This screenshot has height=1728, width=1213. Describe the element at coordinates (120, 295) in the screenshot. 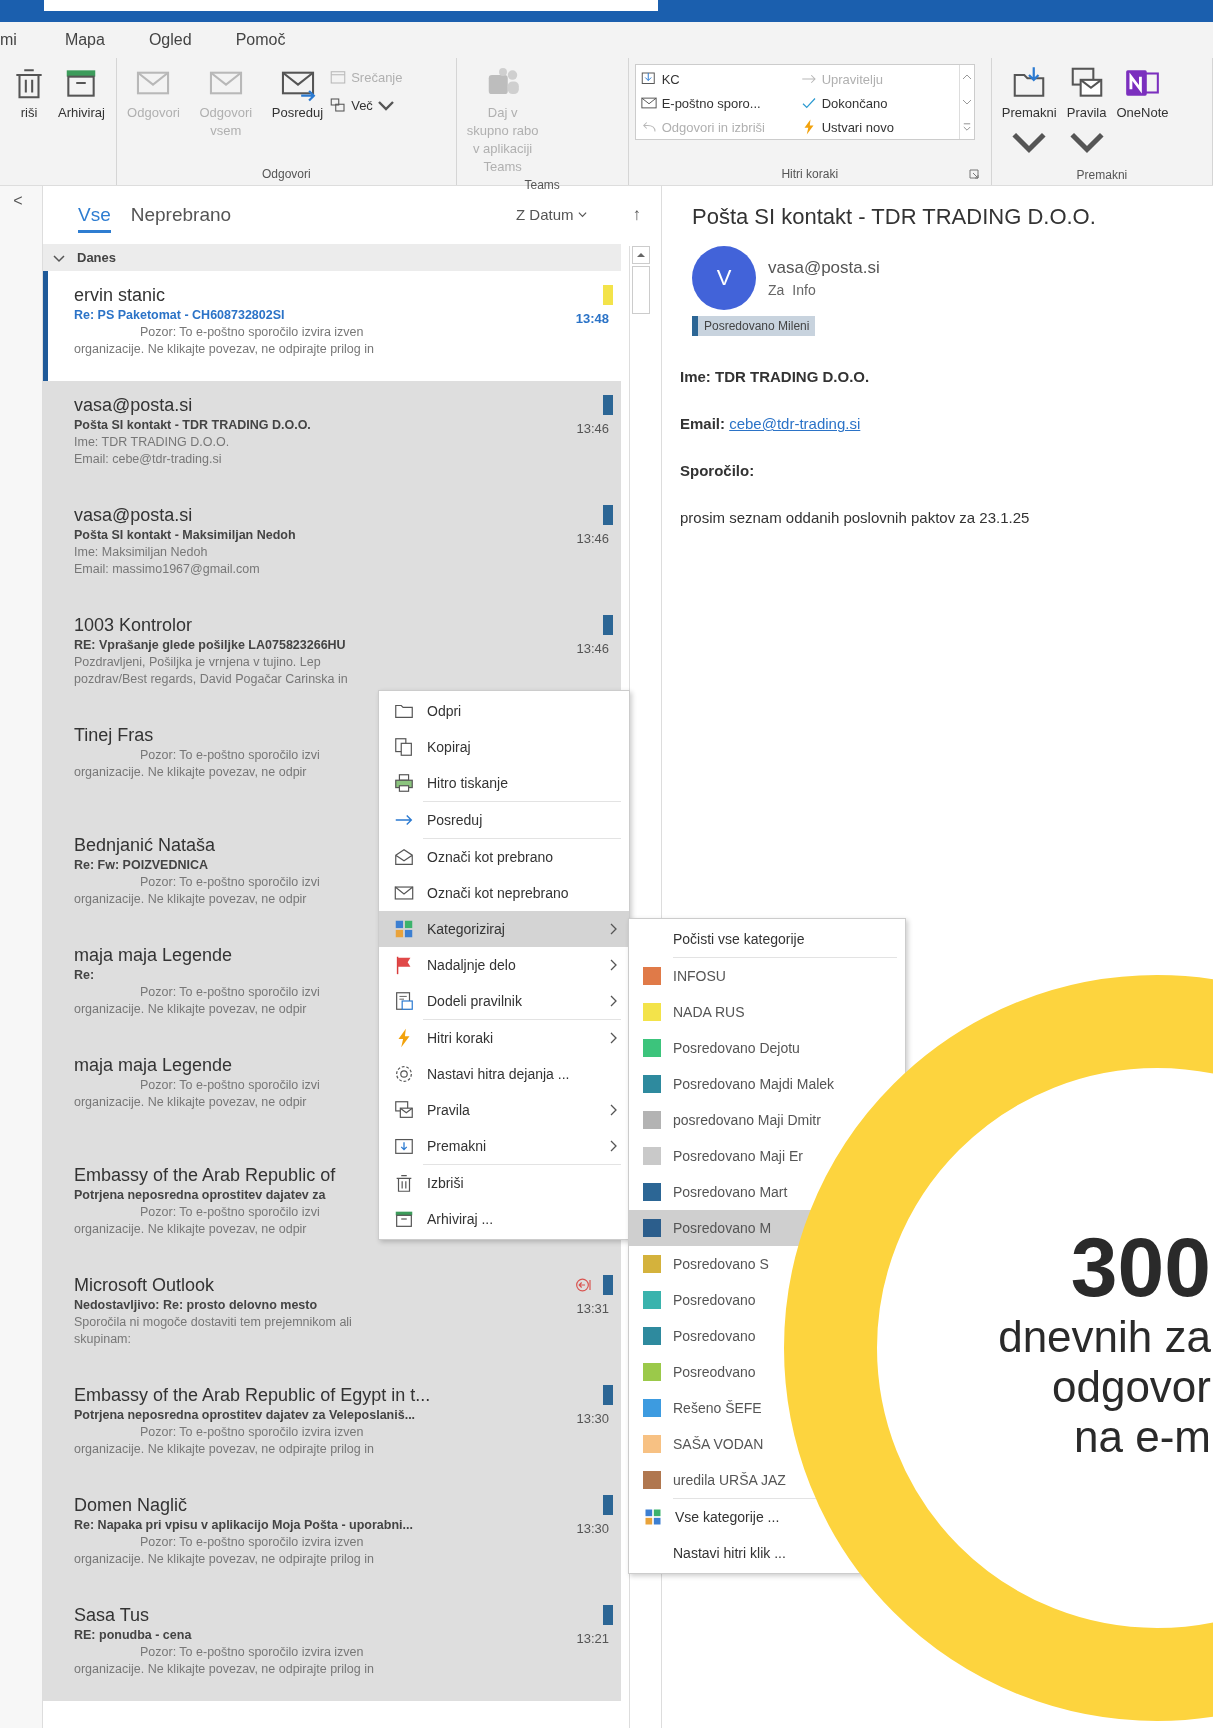

I see `sender-name: ervin stanic` at that location.